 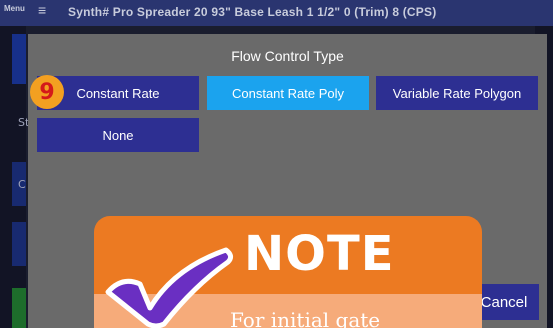 I want to click on note-title: NOTE, so click(x=319, y=254).